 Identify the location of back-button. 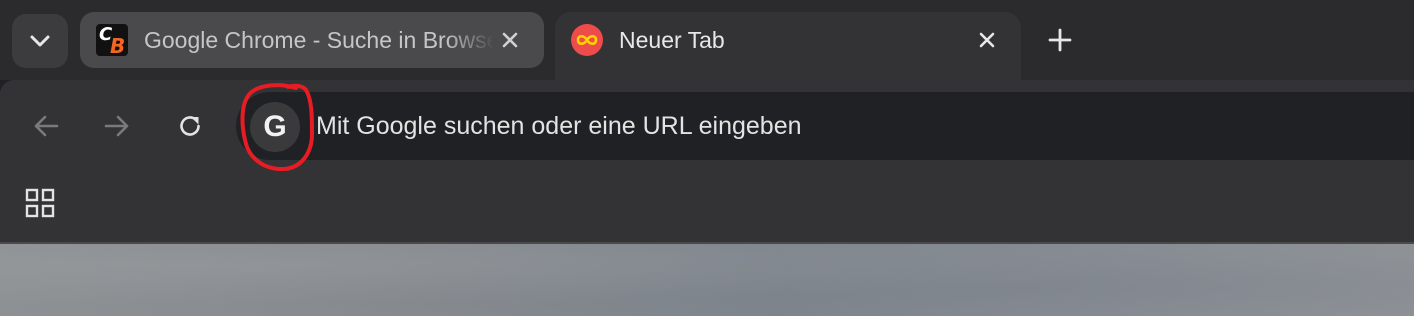
(46, 126).